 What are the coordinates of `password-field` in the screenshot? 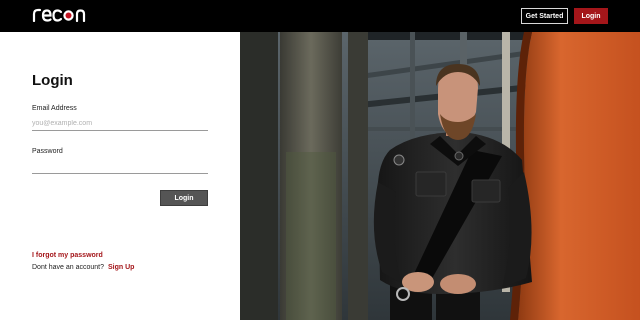 It's located at (120, 167).